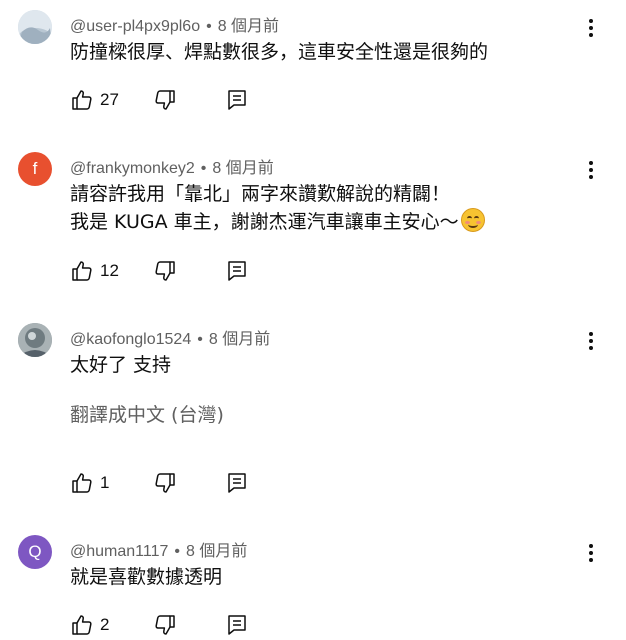 The width and height of the screenshot is (626, 640). Describe the element at coordinates (132, 168) in the screenshot. I see `comment-author: @frankymonkey2` at that location.